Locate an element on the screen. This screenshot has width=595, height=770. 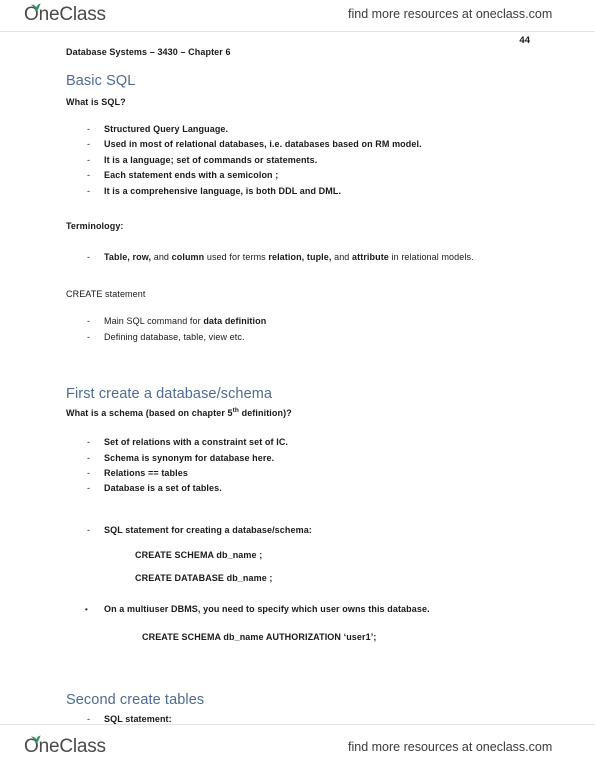
list-item: - Each statement ends with a semicolon ; is located at coordinates (301, 175).